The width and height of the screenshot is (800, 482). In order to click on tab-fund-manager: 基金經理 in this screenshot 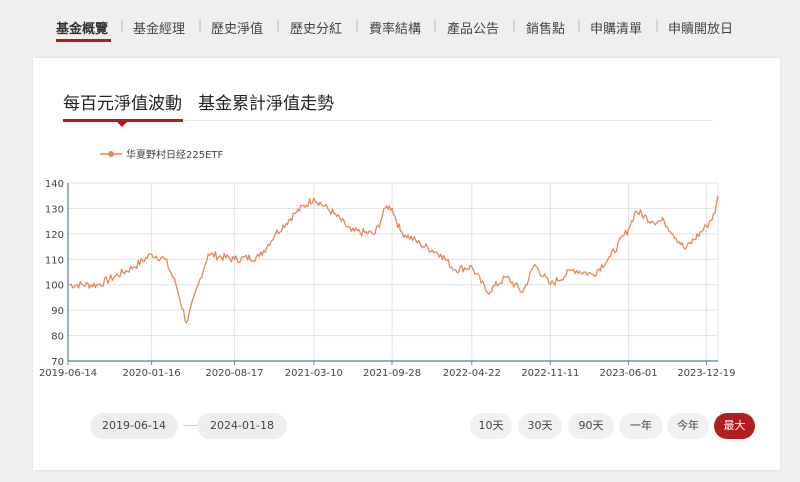, I will do `click(159, 27)`.